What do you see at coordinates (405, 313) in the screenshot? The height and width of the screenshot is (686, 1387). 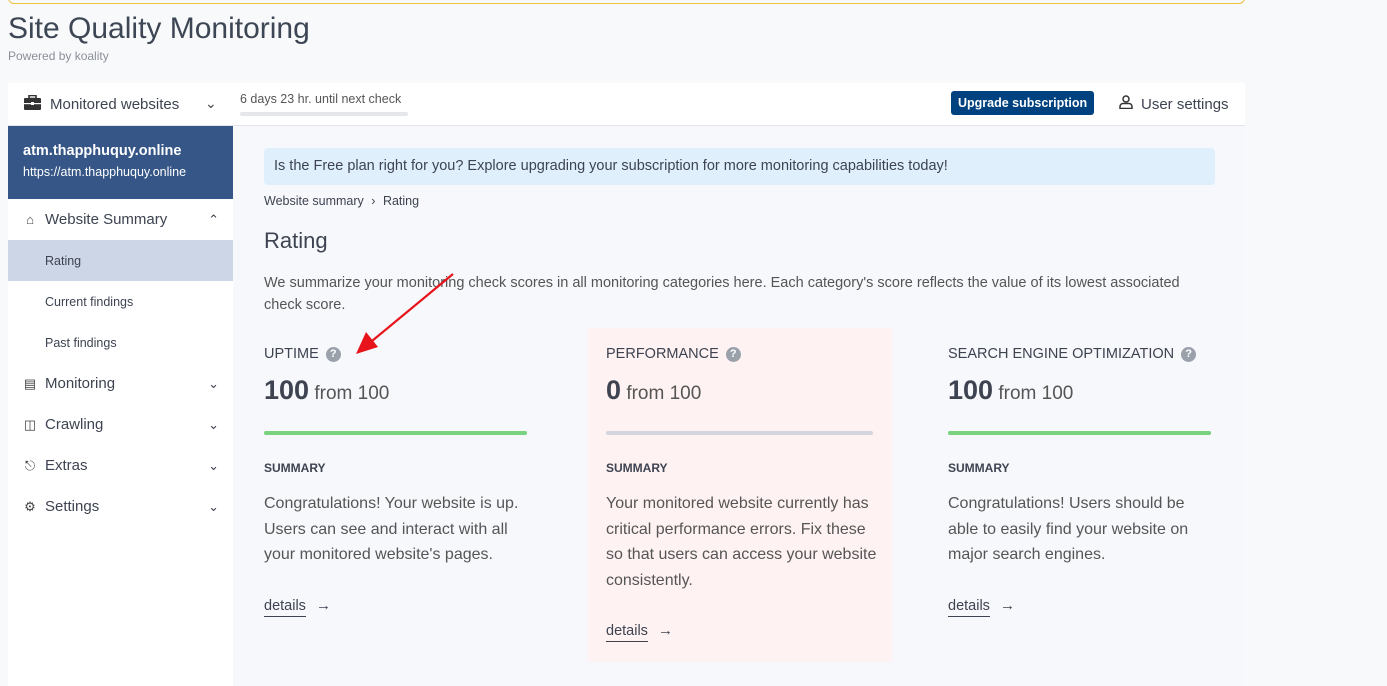 I see `red-annotation-arrow` at bounding box center [405, 313].